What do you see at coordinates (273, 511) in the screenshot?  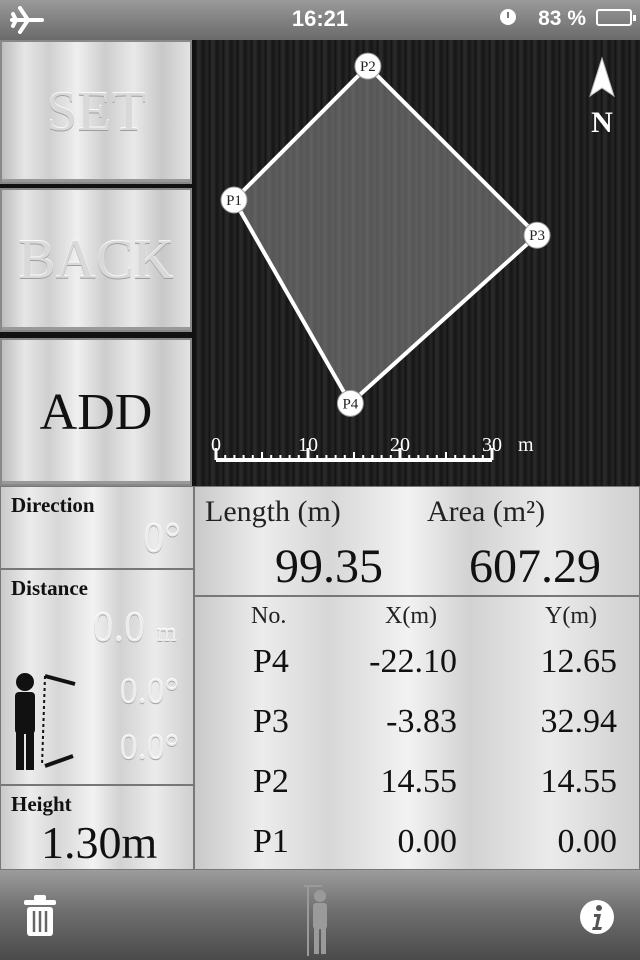 I see `length-label: Length (m)` at bounding box center [273, 511].